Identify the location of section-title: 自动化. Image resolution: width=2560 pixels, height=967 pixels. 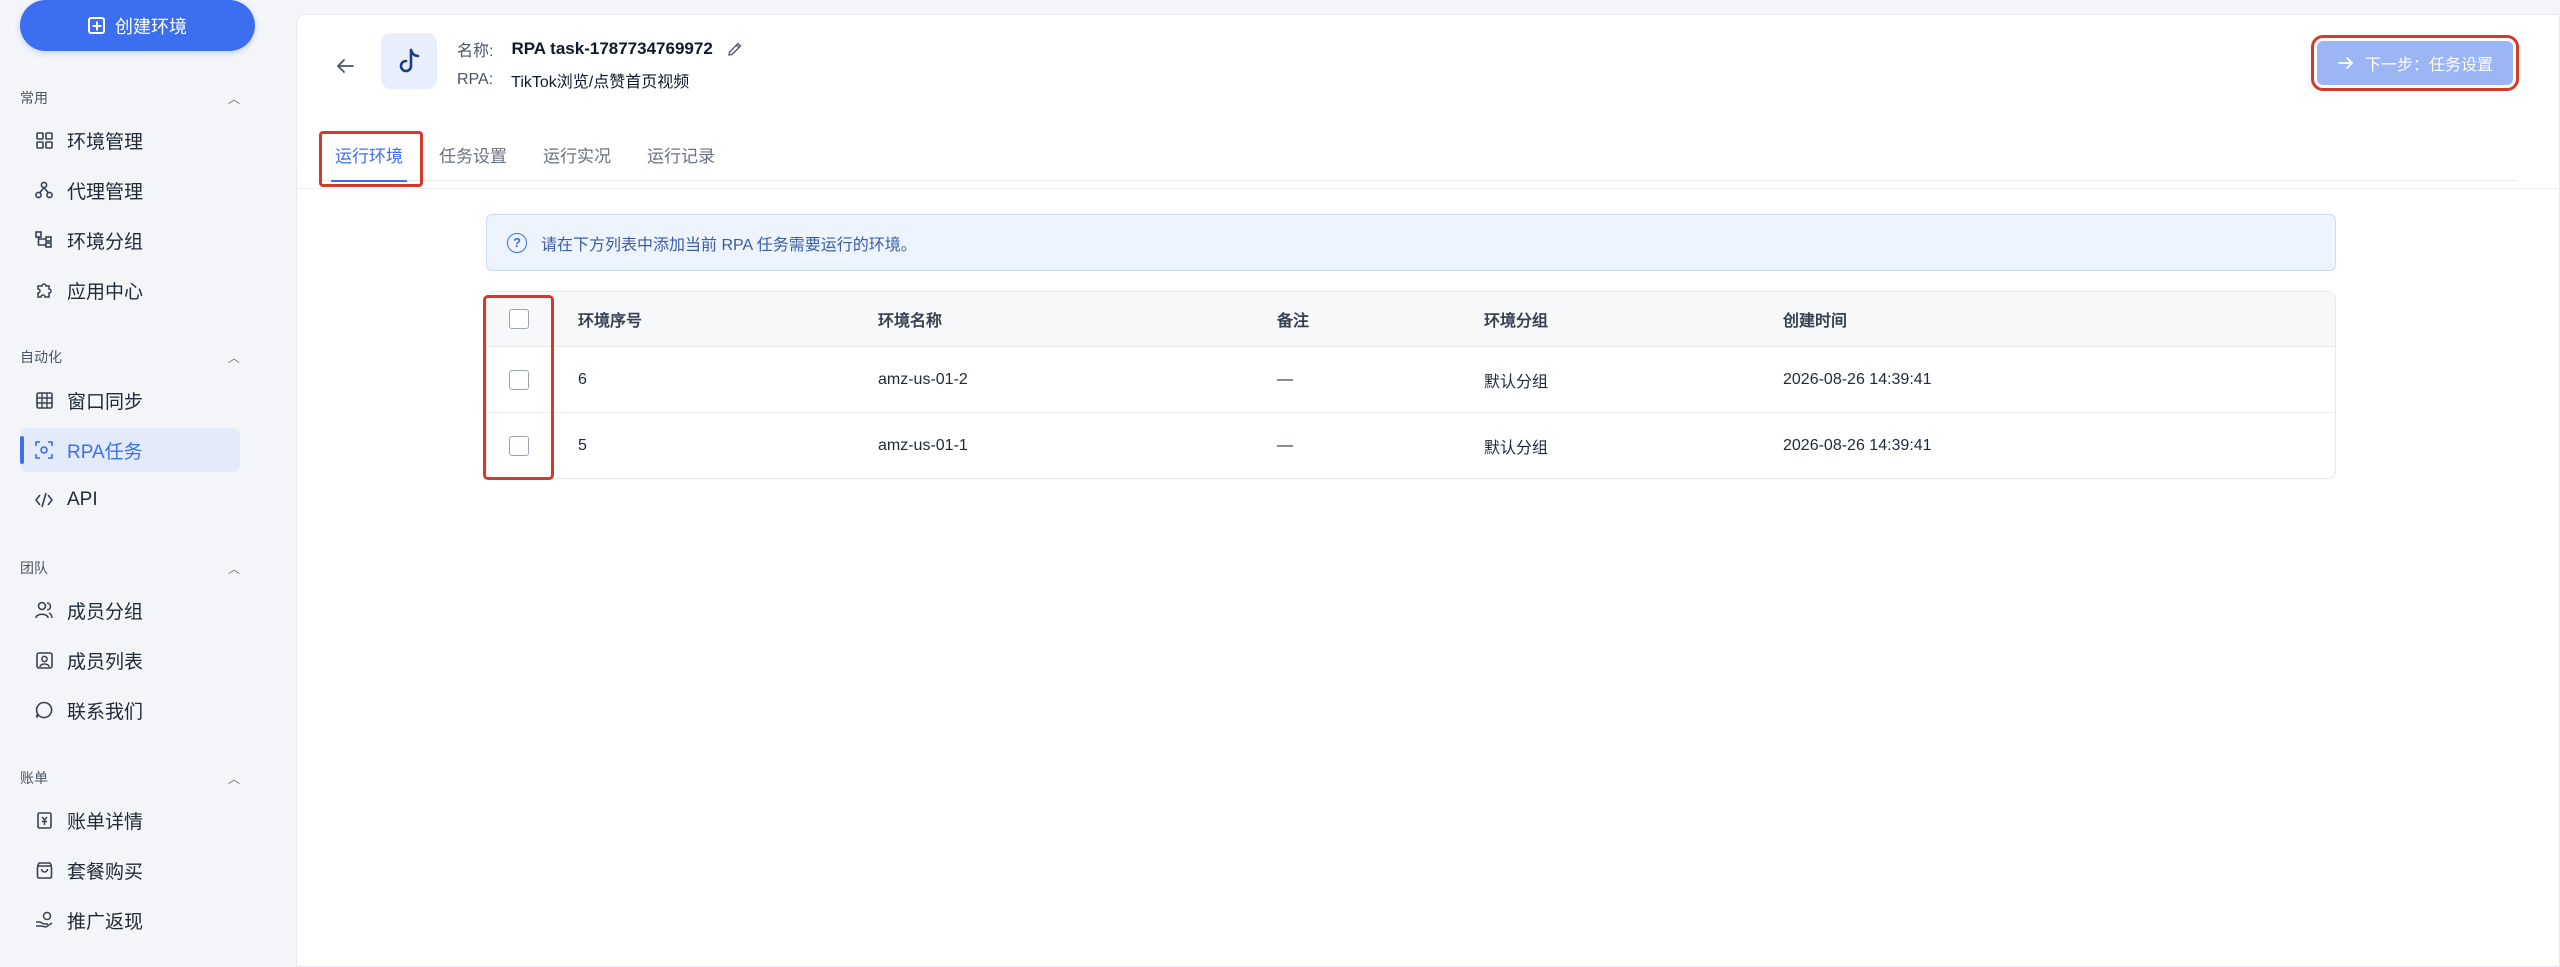
(41, 357).